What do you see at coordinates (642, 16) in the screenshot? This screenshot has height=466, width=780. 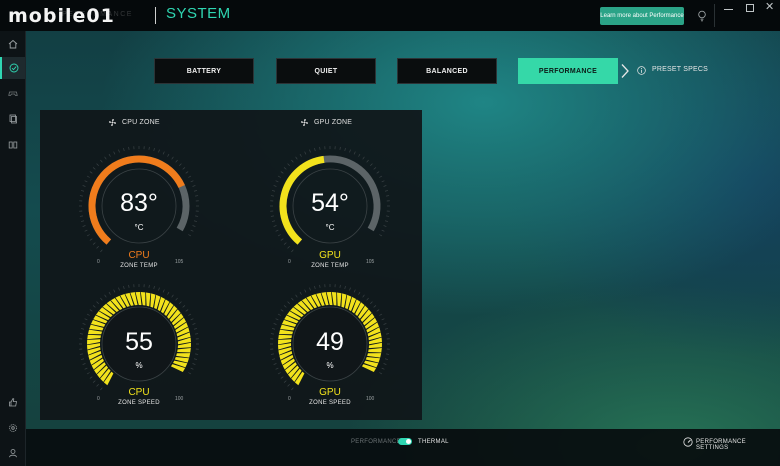 I see `learn-more-button: Learn more about Performance` at bounding box center [642, 16].